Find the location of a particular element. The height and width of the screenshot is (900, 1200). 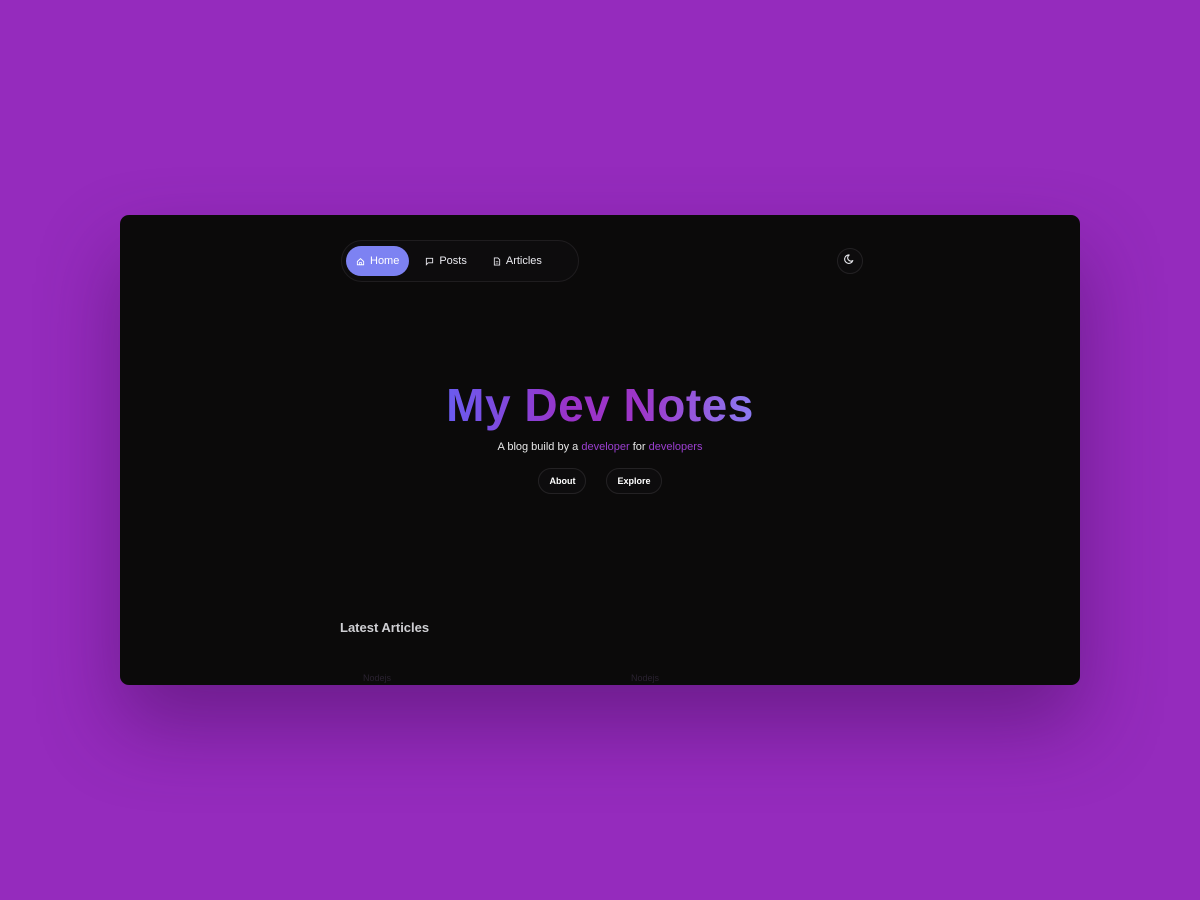

document-icon is located at coordinates (497, 261).